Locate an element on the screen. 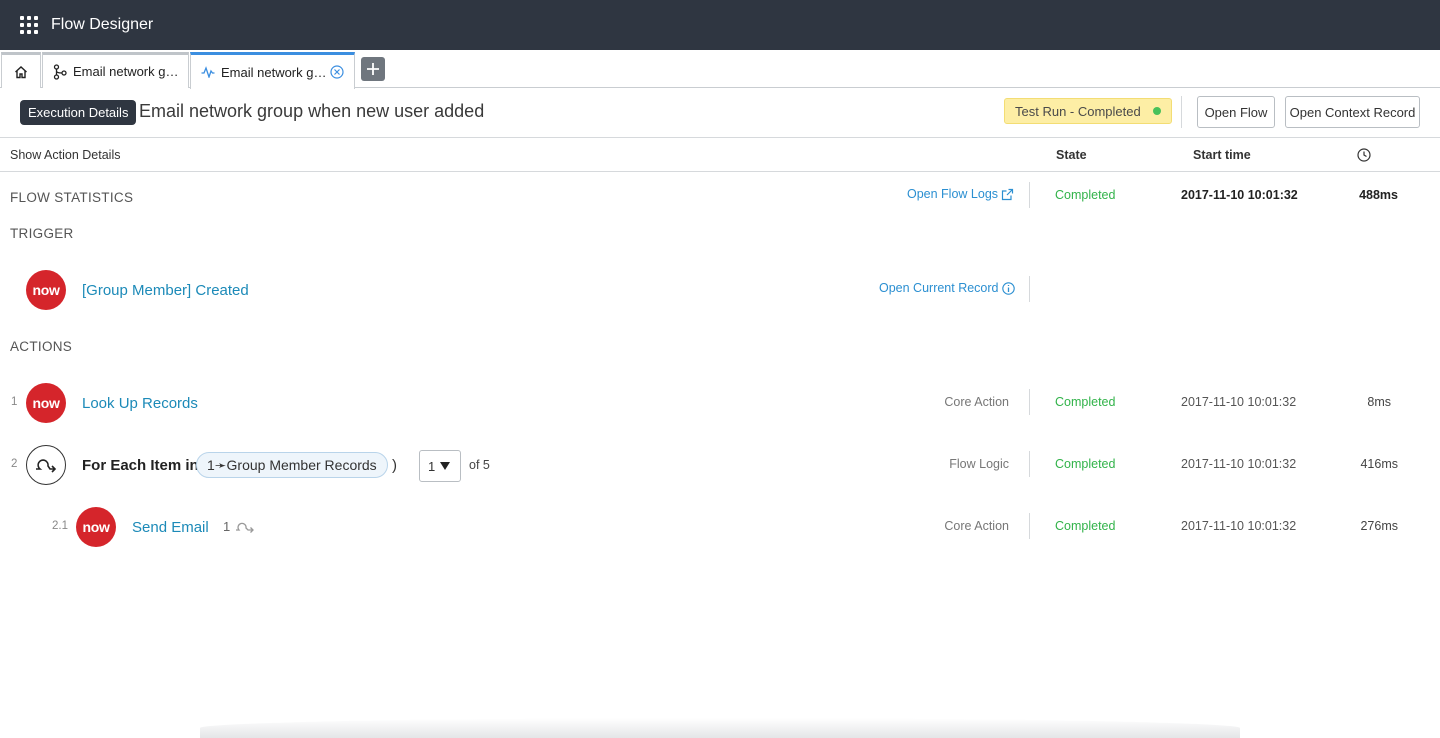 Image resolution: width=1440 pixels, height=738 pixels. flow-diagram-icon is located at coordinates (60, 71).